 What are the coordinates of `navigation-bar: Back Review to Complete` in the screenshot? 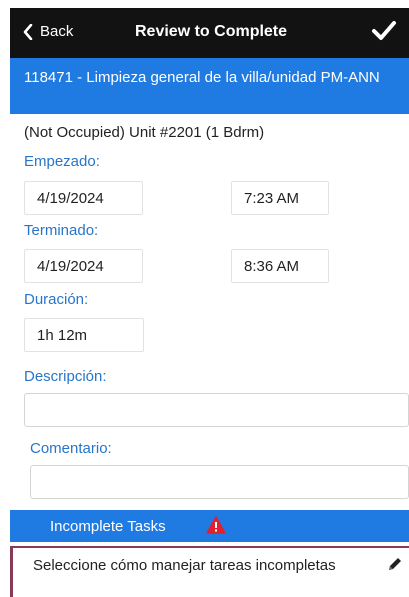 It's located at (209, 33).